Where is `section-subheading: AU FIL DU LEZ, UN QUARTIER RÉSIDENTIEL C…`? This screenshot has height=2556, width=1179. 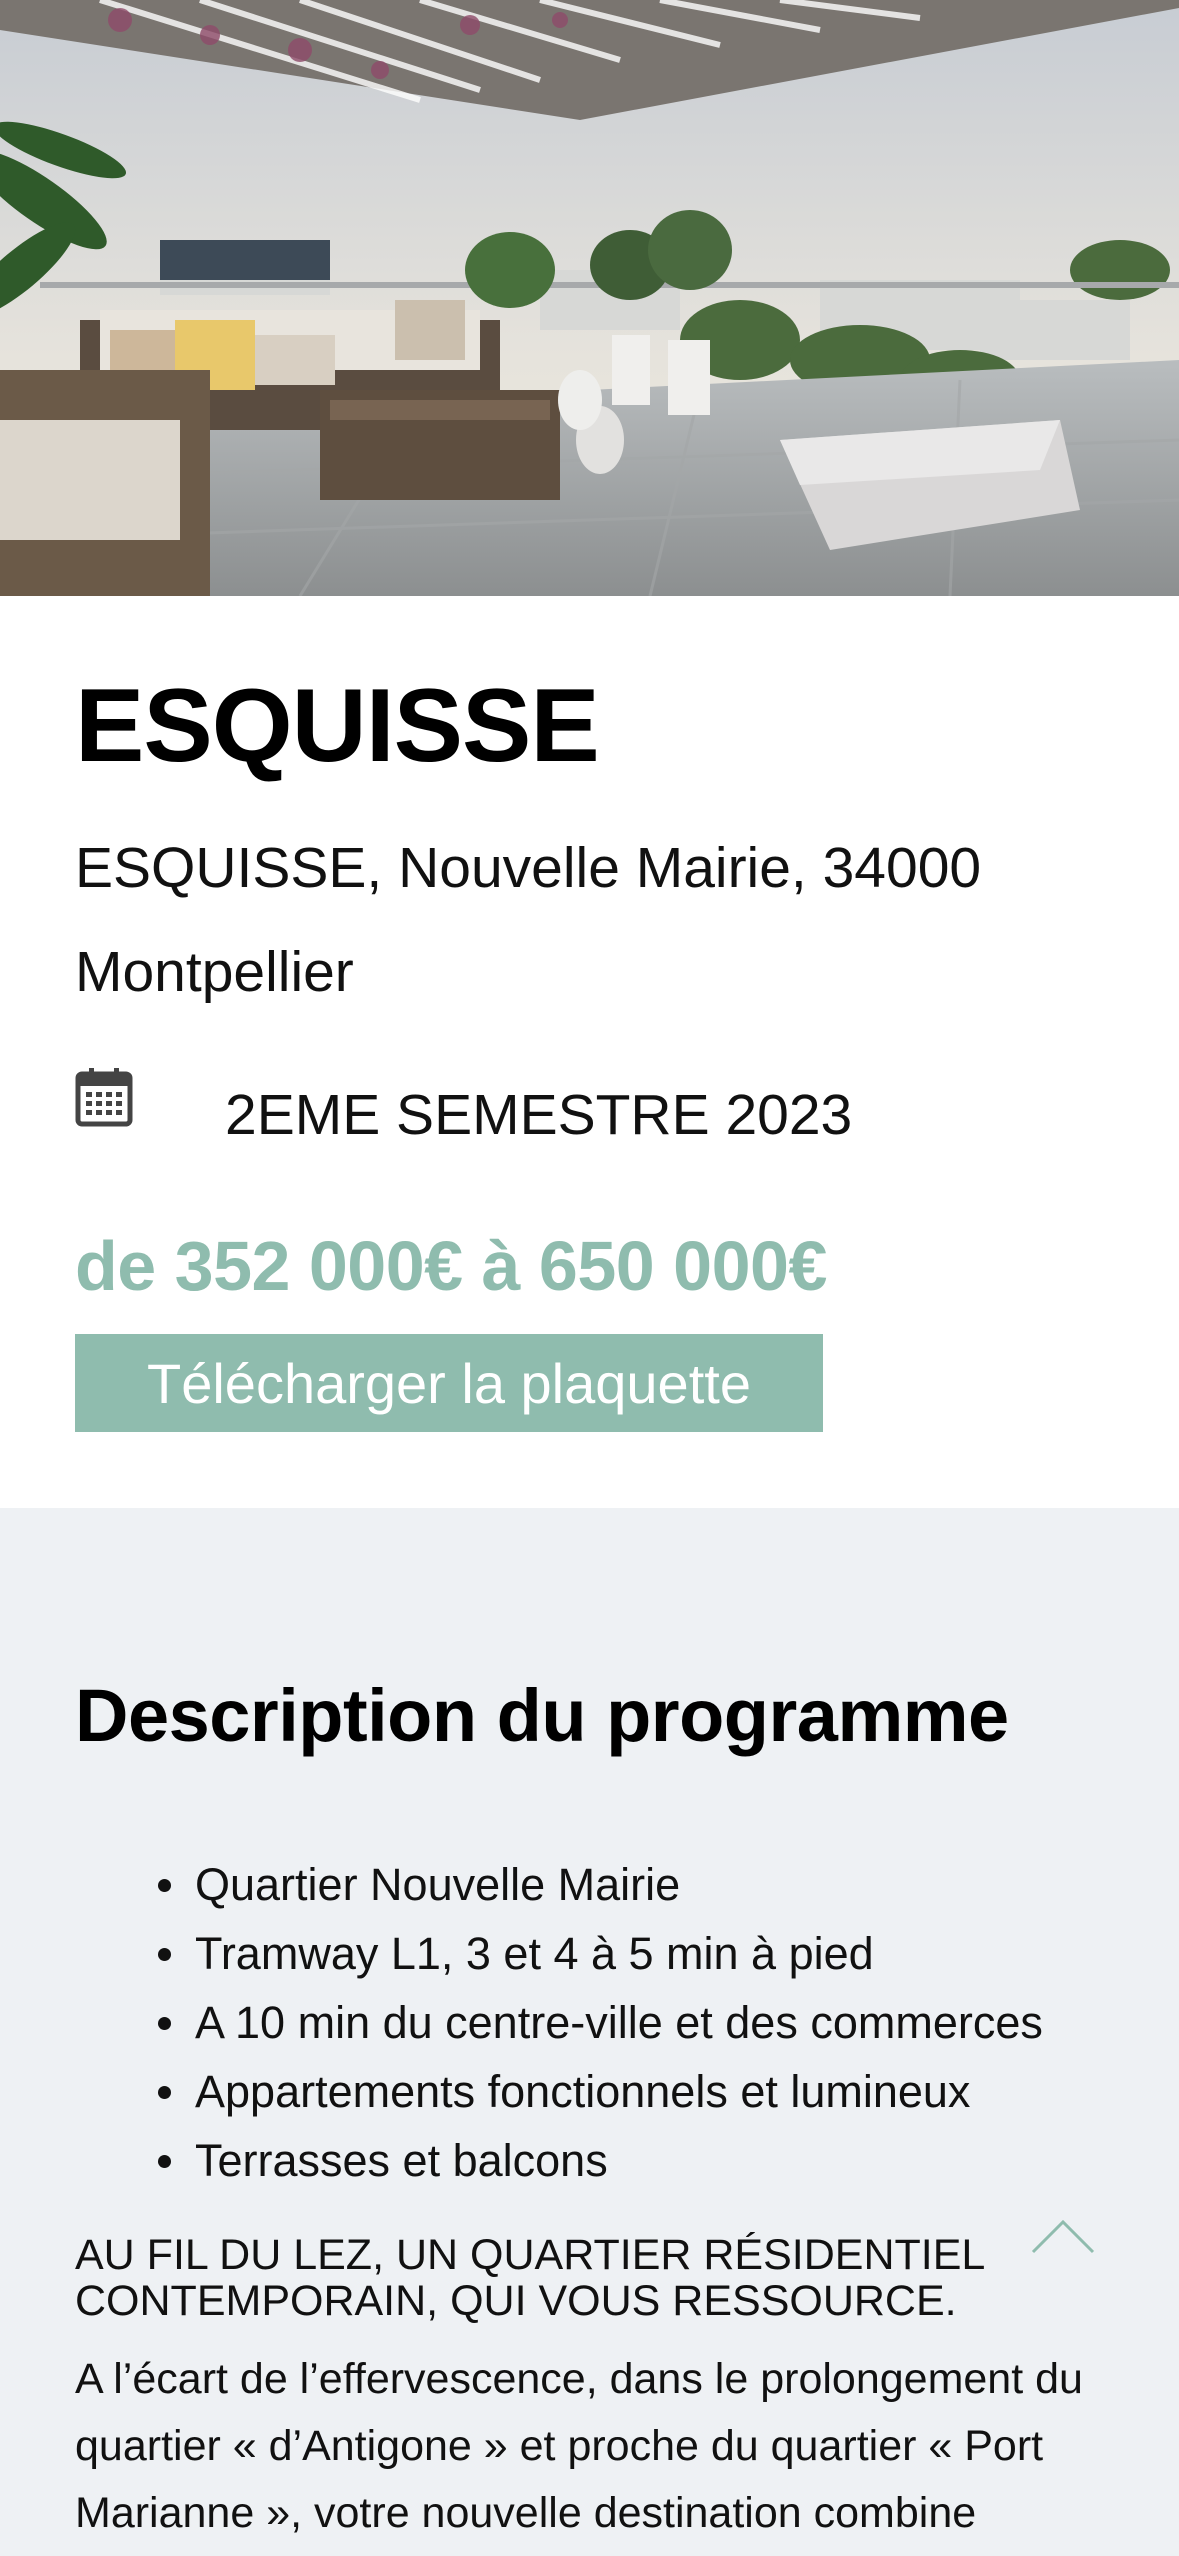
section-subheading: AU FIL DU LEZ, UN QUARTIER RÉSIDENTIEL C… is located at coordinates (529, 2278).